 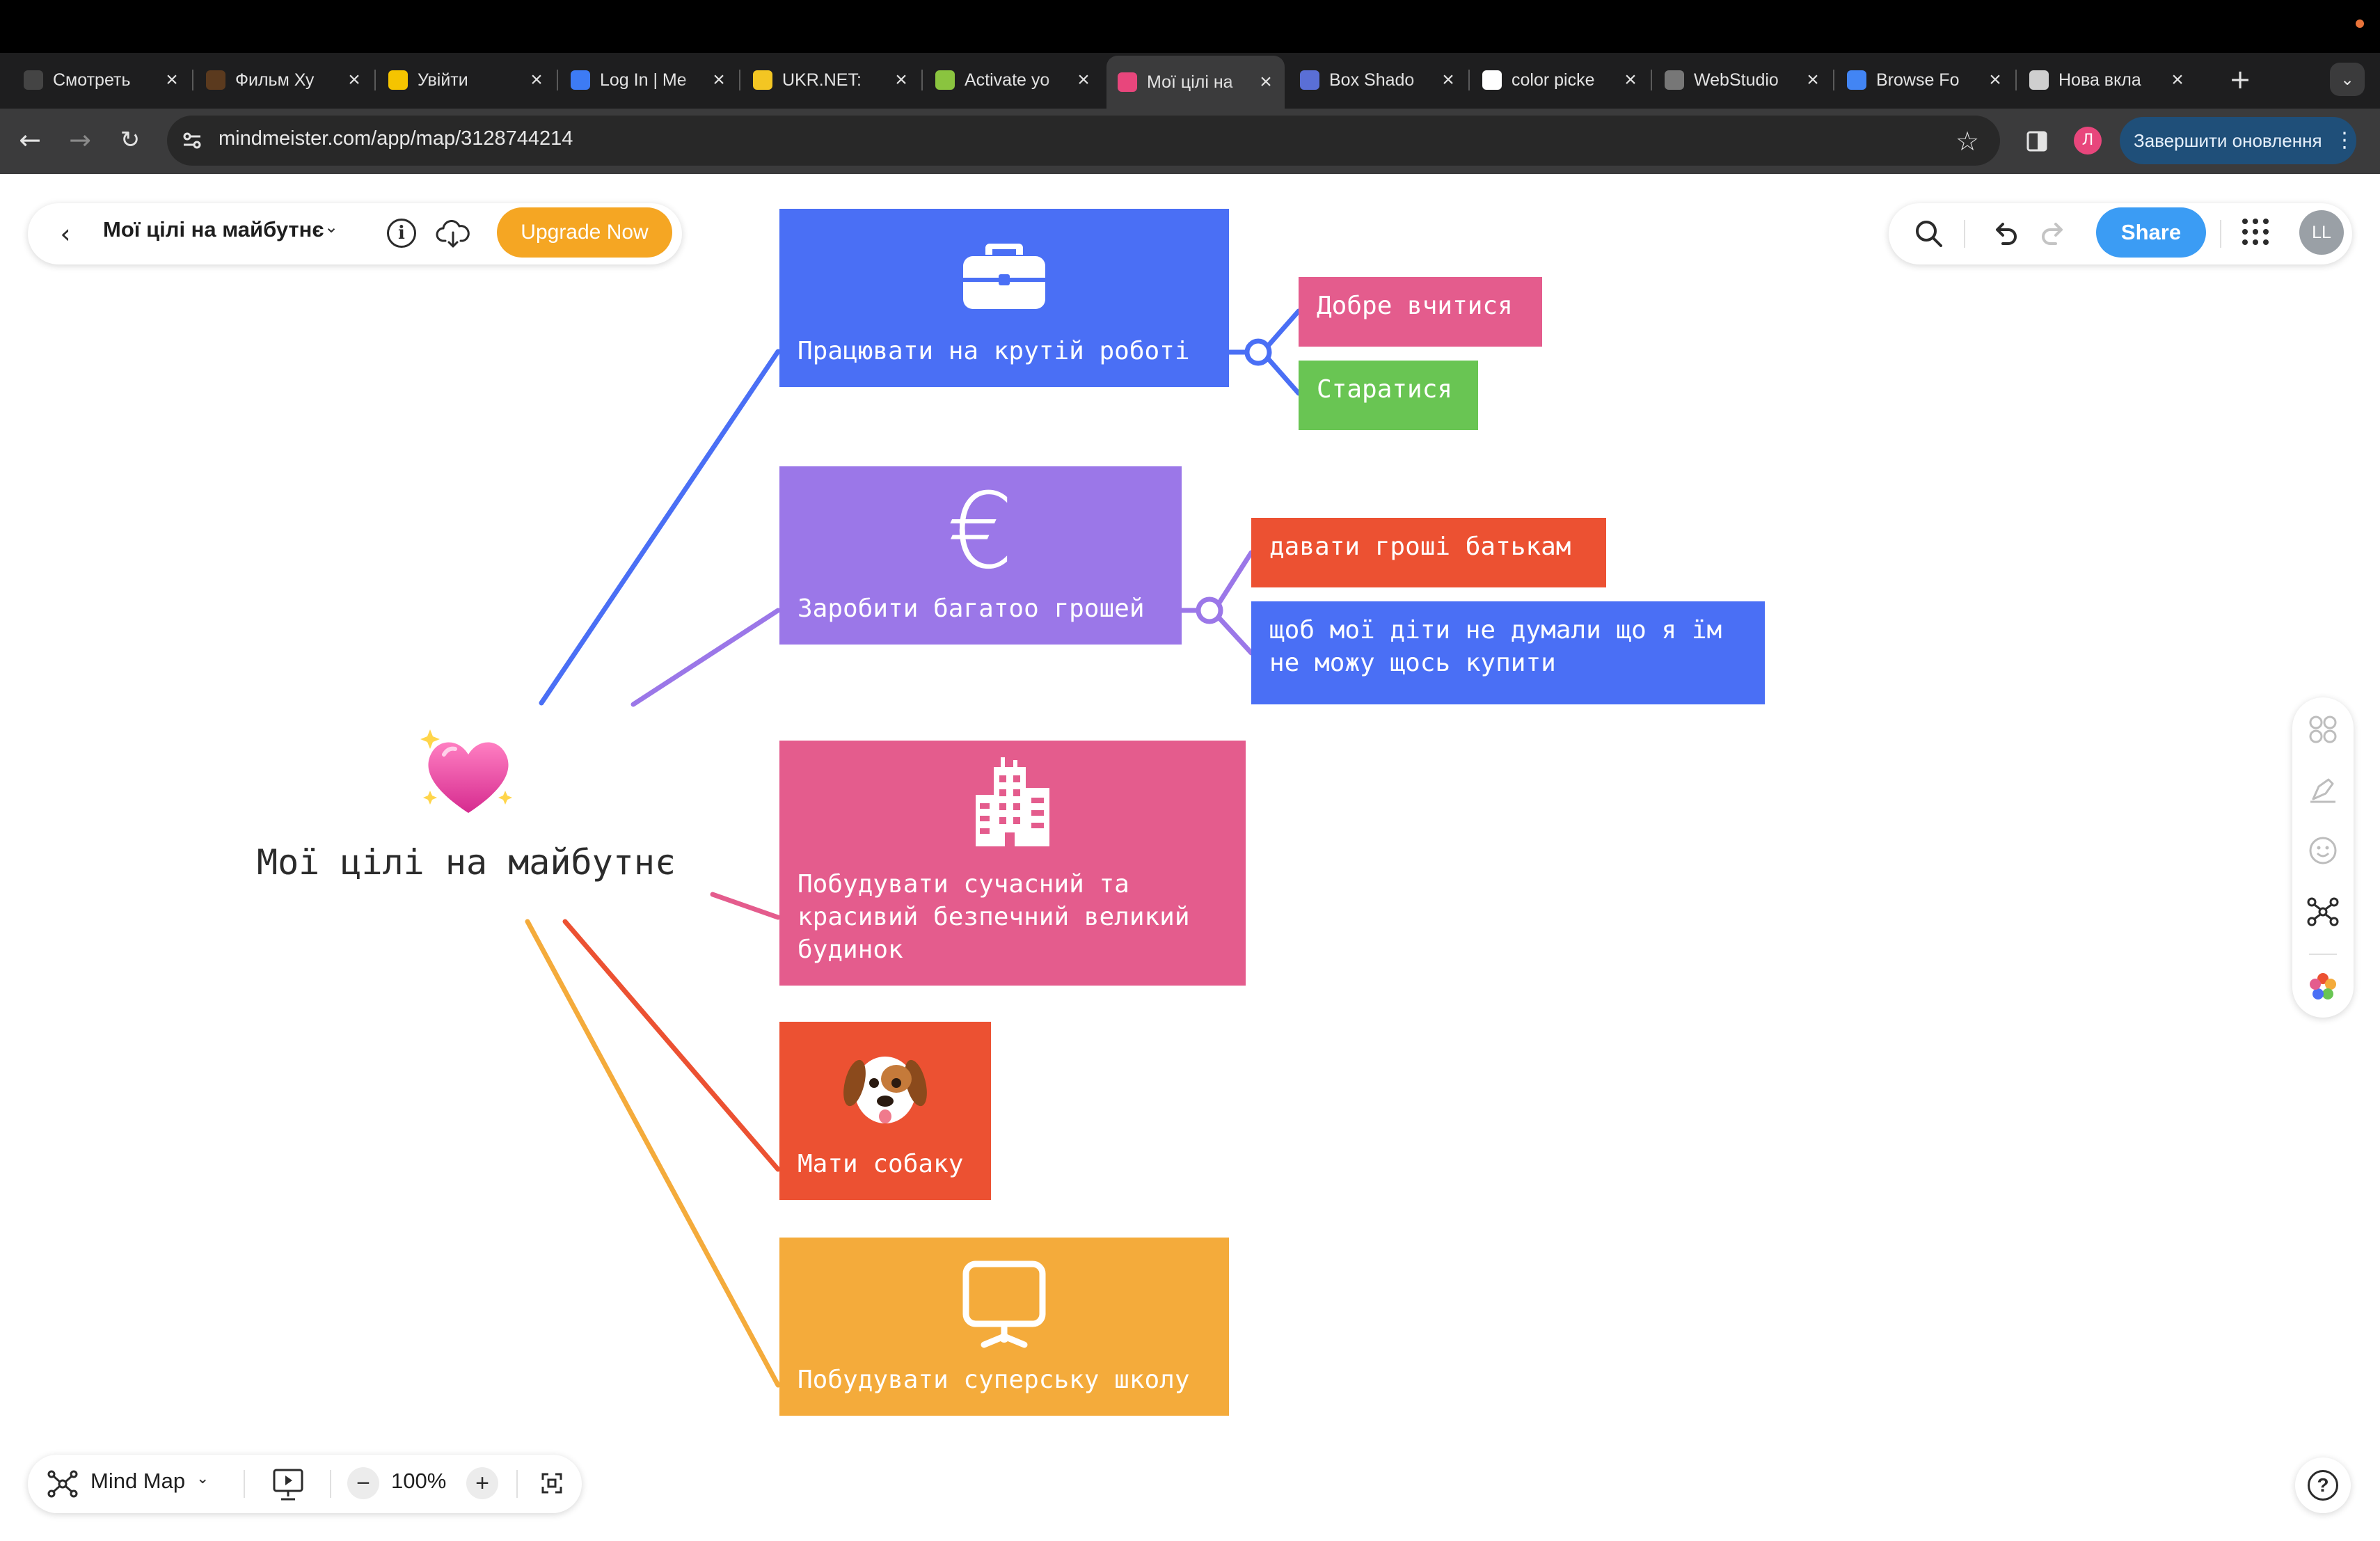 What do you see at coordinates (2323, 954) in the screenshot?
I see `side-tools-divider` at bounding box center [2323, 954].